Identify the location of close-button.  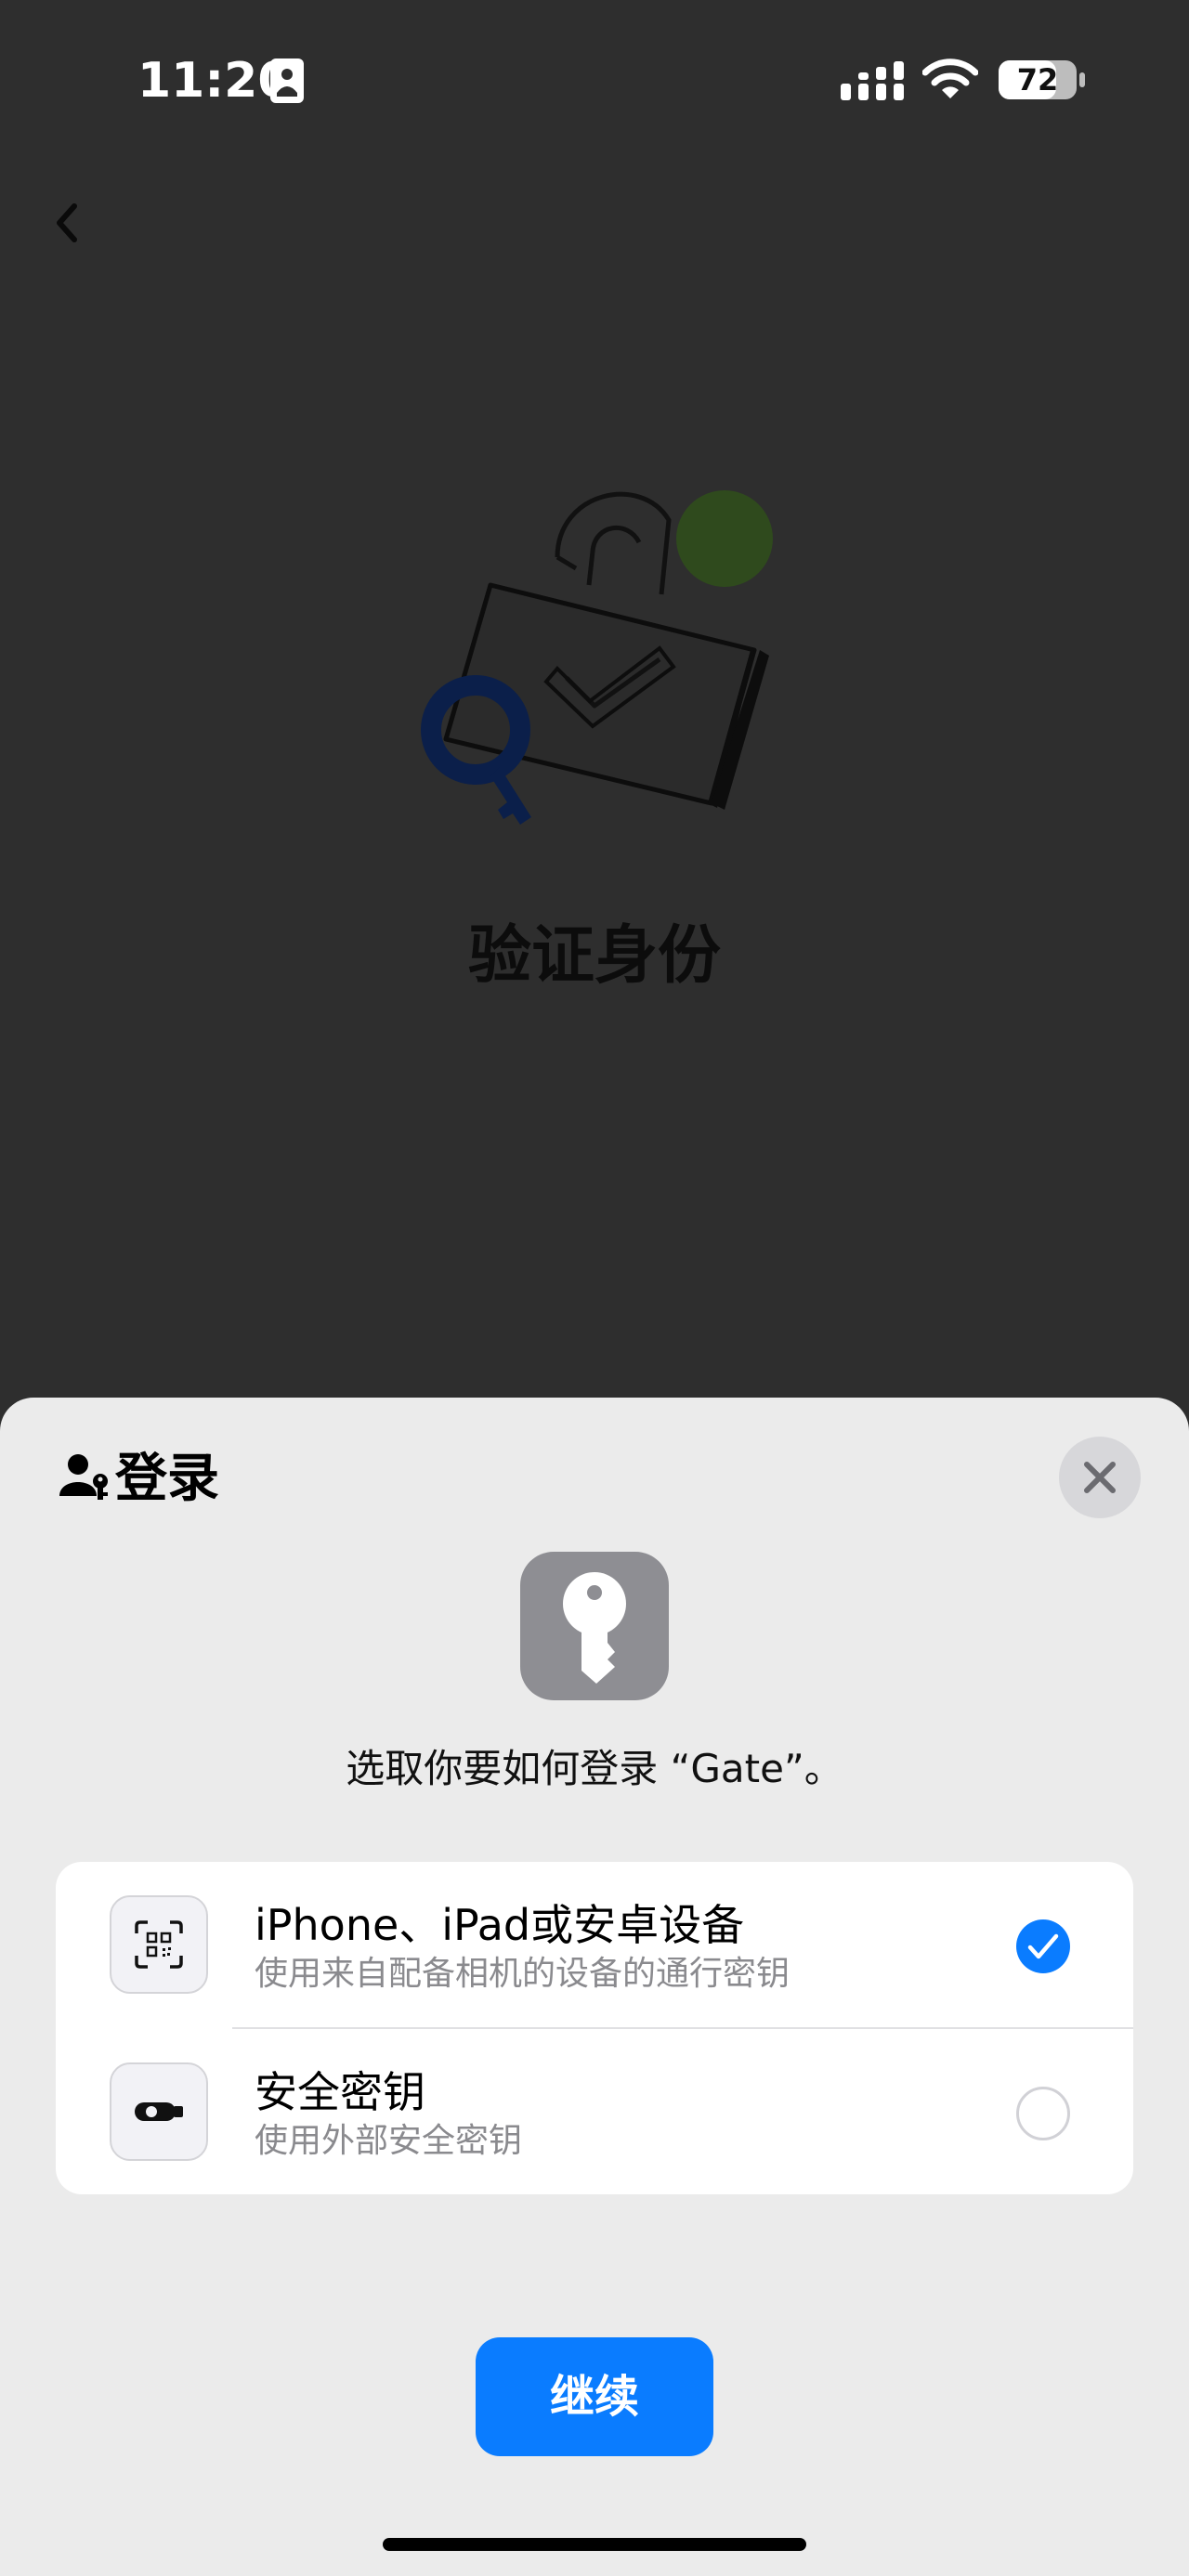
(1100, 1477).